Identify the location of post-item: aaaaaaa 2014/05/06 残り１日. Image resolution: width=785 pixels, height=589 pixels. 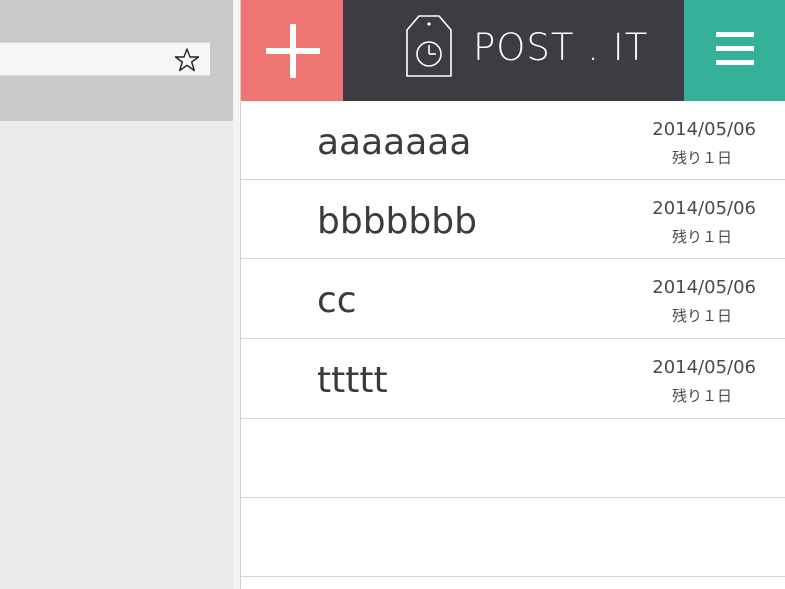
(513, 140).